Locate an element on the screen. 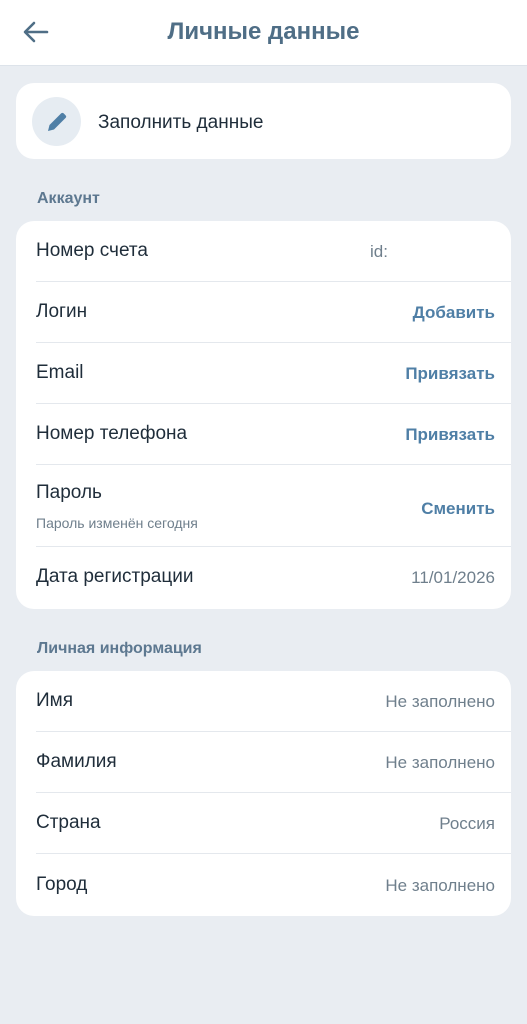 This screenshot has height=1024, width=527. pencil-icon is located at coordinates (56, 121).